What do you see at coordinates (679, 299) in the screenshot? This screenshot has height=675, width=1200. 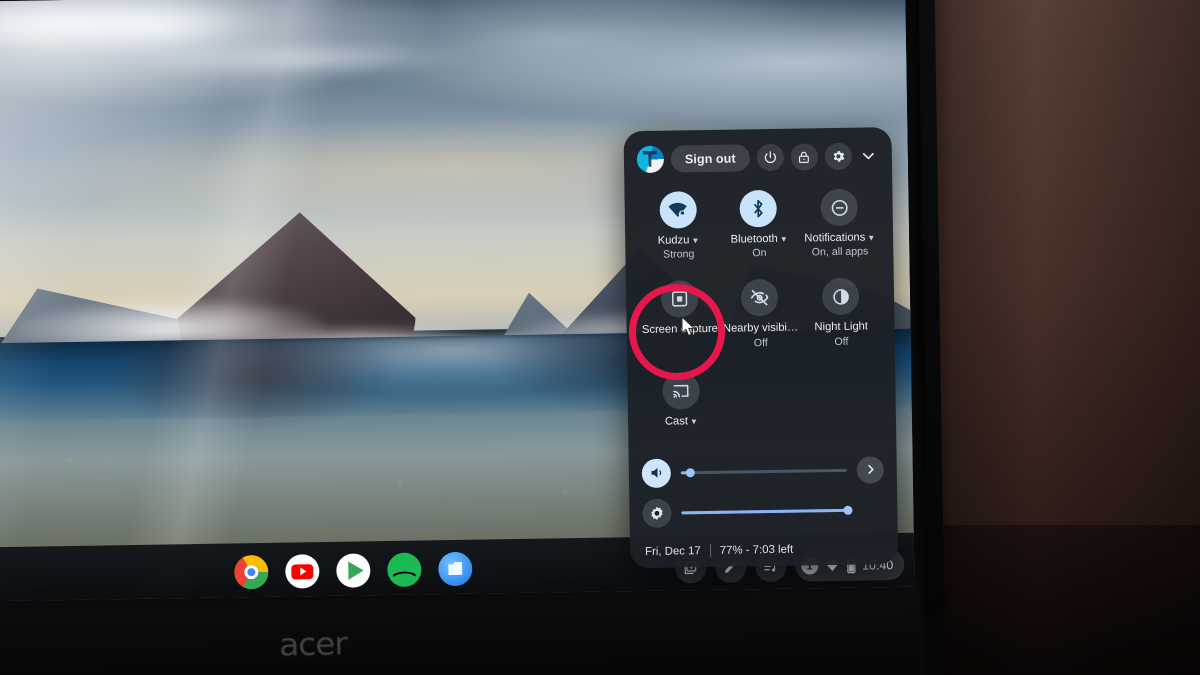 I see `screen-capture-icon` at bounding box center [679, 299].